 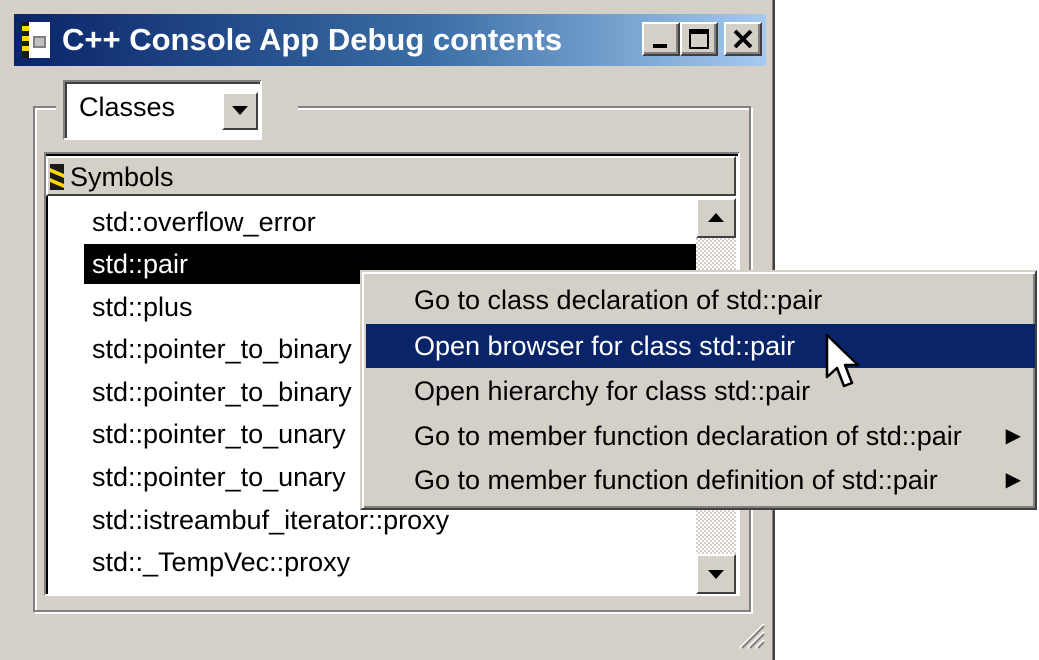 I want to click on scroll-down-icon, so click(x=716, y=574).